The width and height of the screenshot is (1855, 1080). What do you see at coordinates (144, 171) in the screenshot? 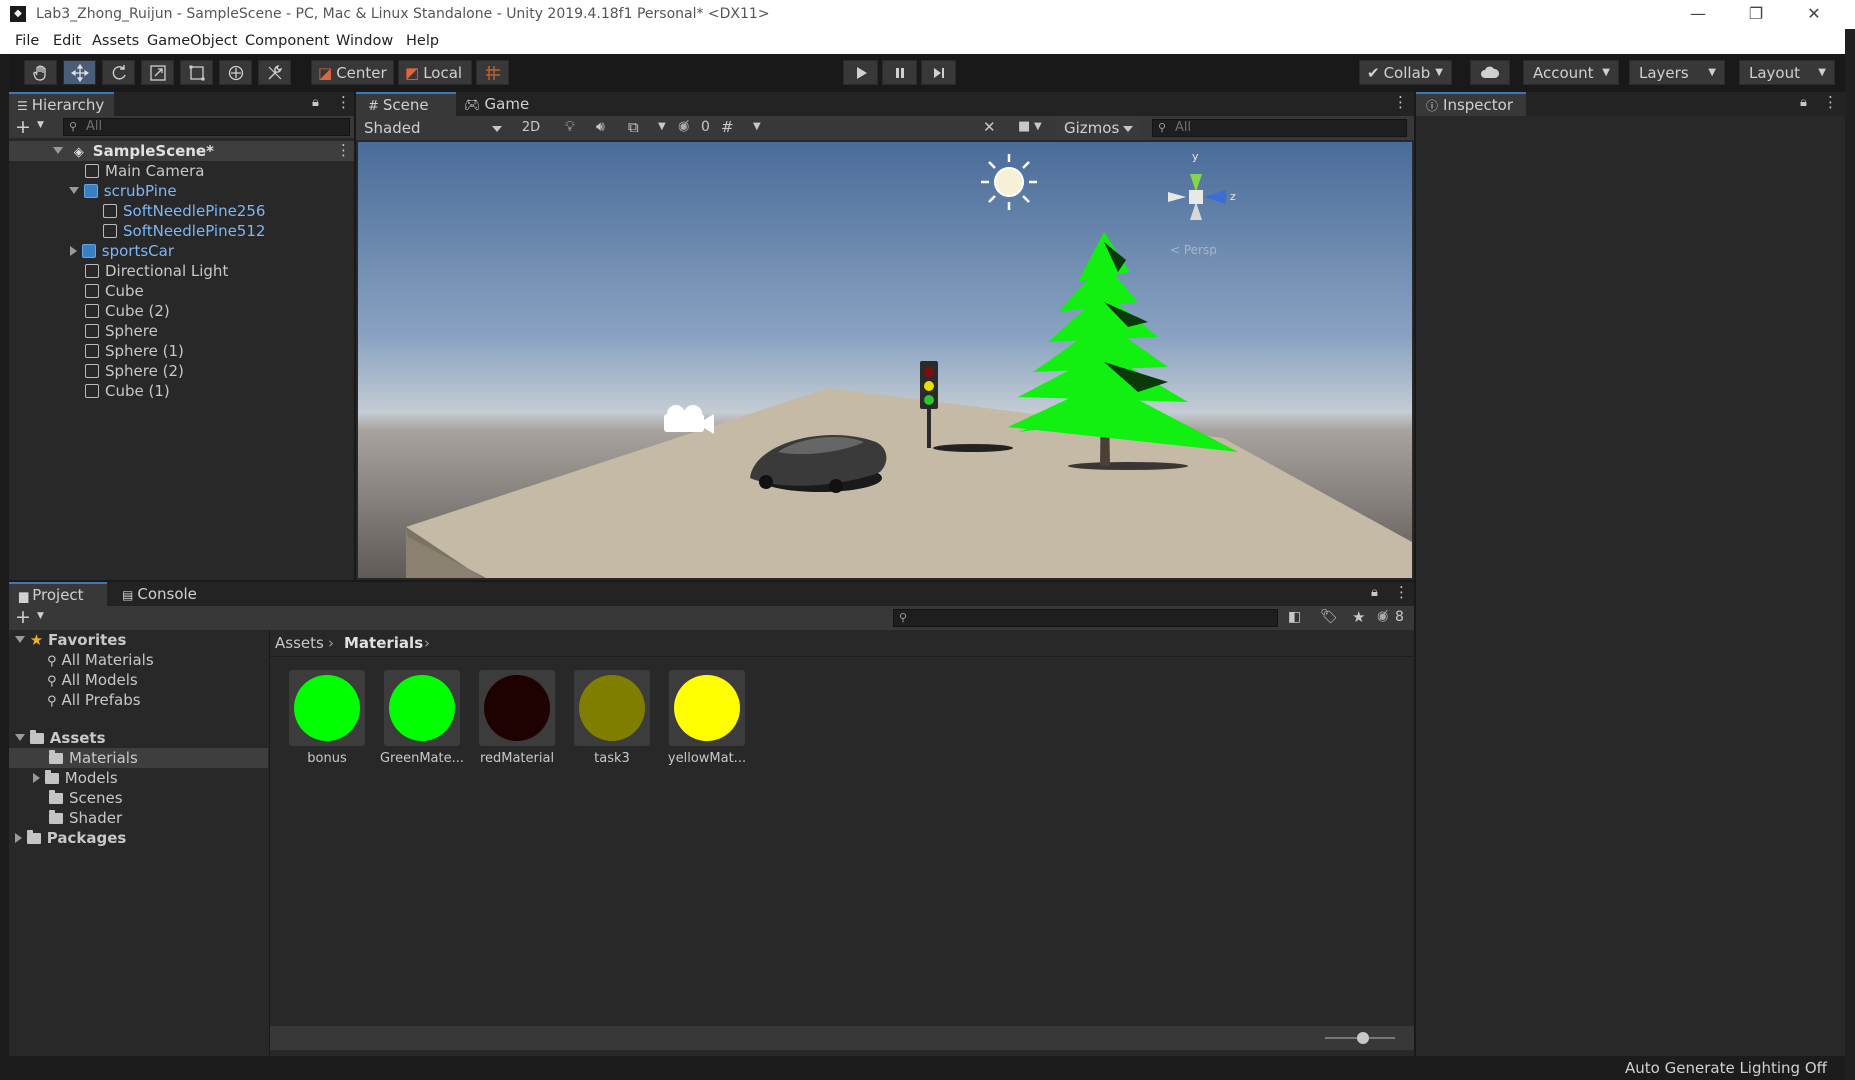
I see `hierarchy-item-main-camera: Main Camera` at bounding box center [144, 171].